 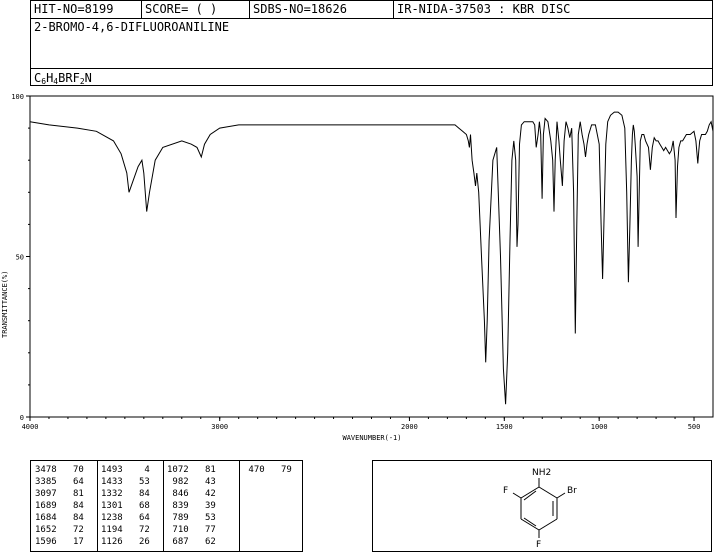 I want to click on peak-transmittance: 4, so click(x=136, y=470).